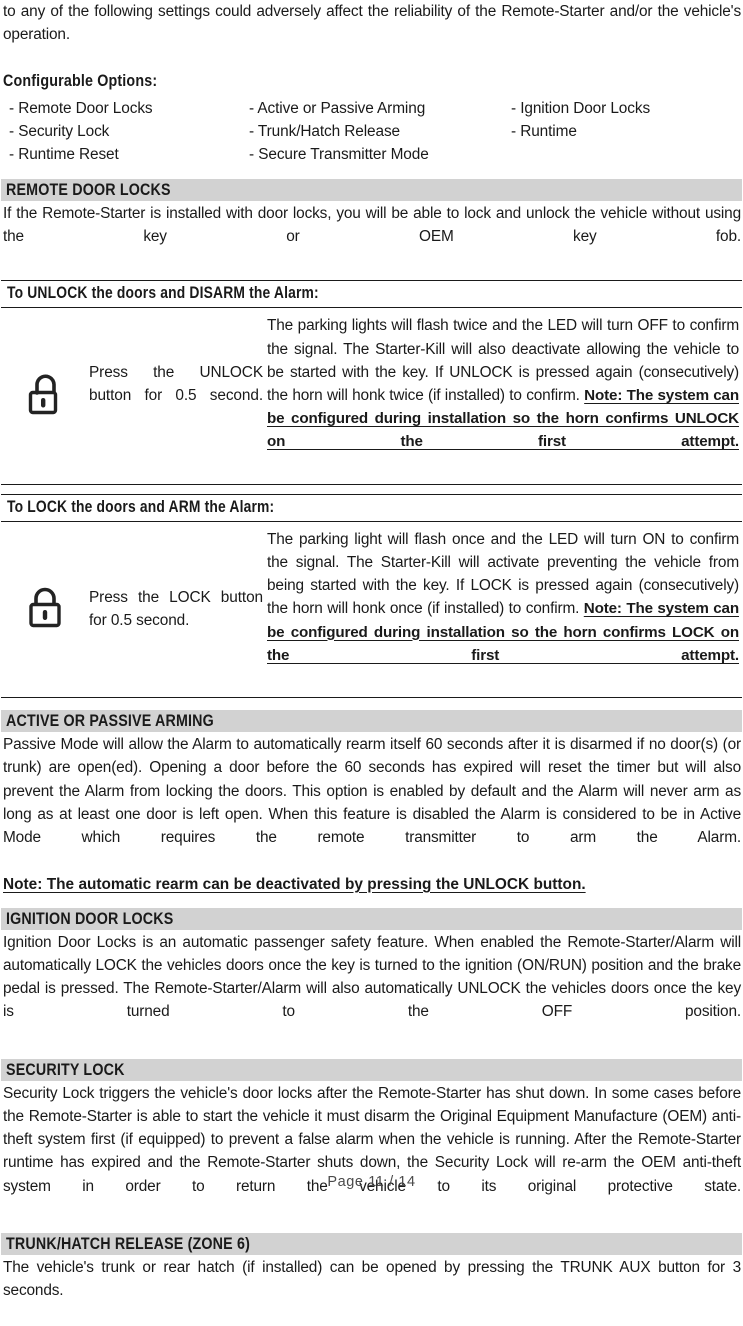 This screenshot has width=743, height=1326. I want to click on section-header-trunk-hatch-release: TRUNK/HATCH RELEASE (ZONE 6), so click(371, 1243).